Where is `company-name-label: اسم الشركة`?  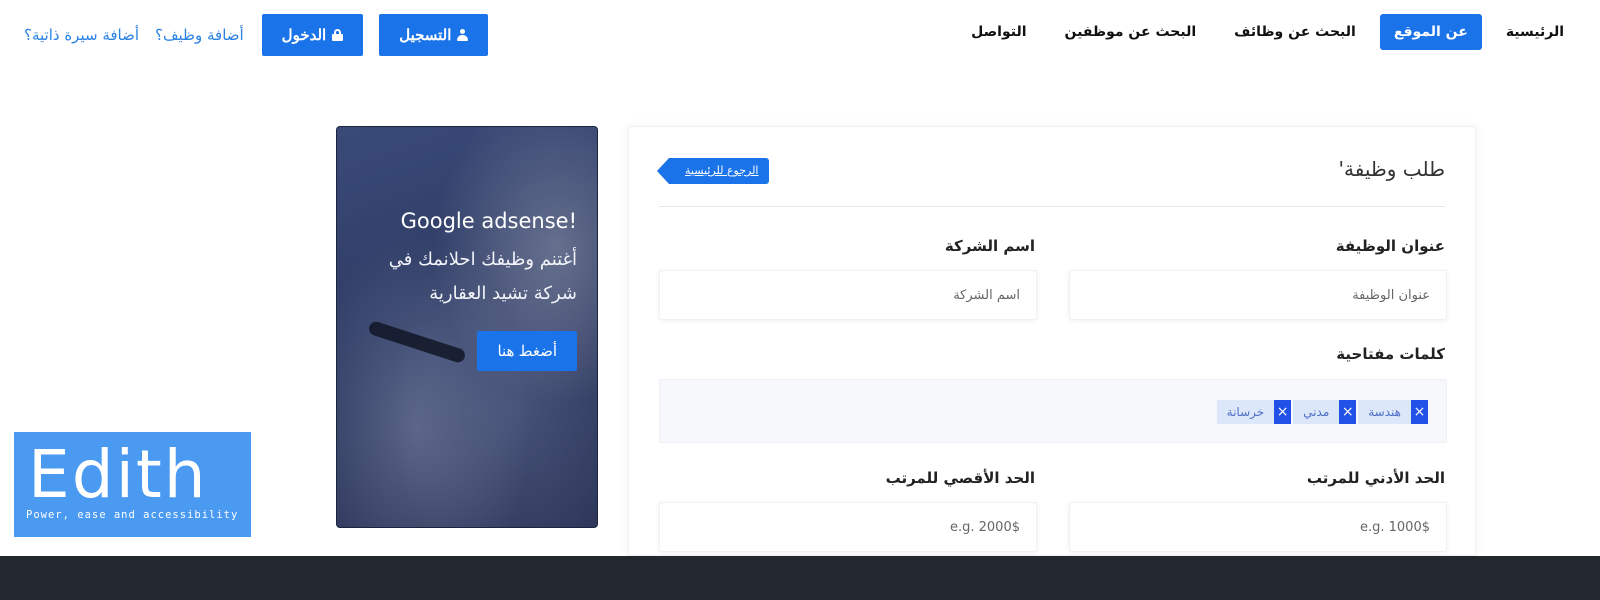
company-name-label: اسم الشركة is located at coordinates (989, 246).